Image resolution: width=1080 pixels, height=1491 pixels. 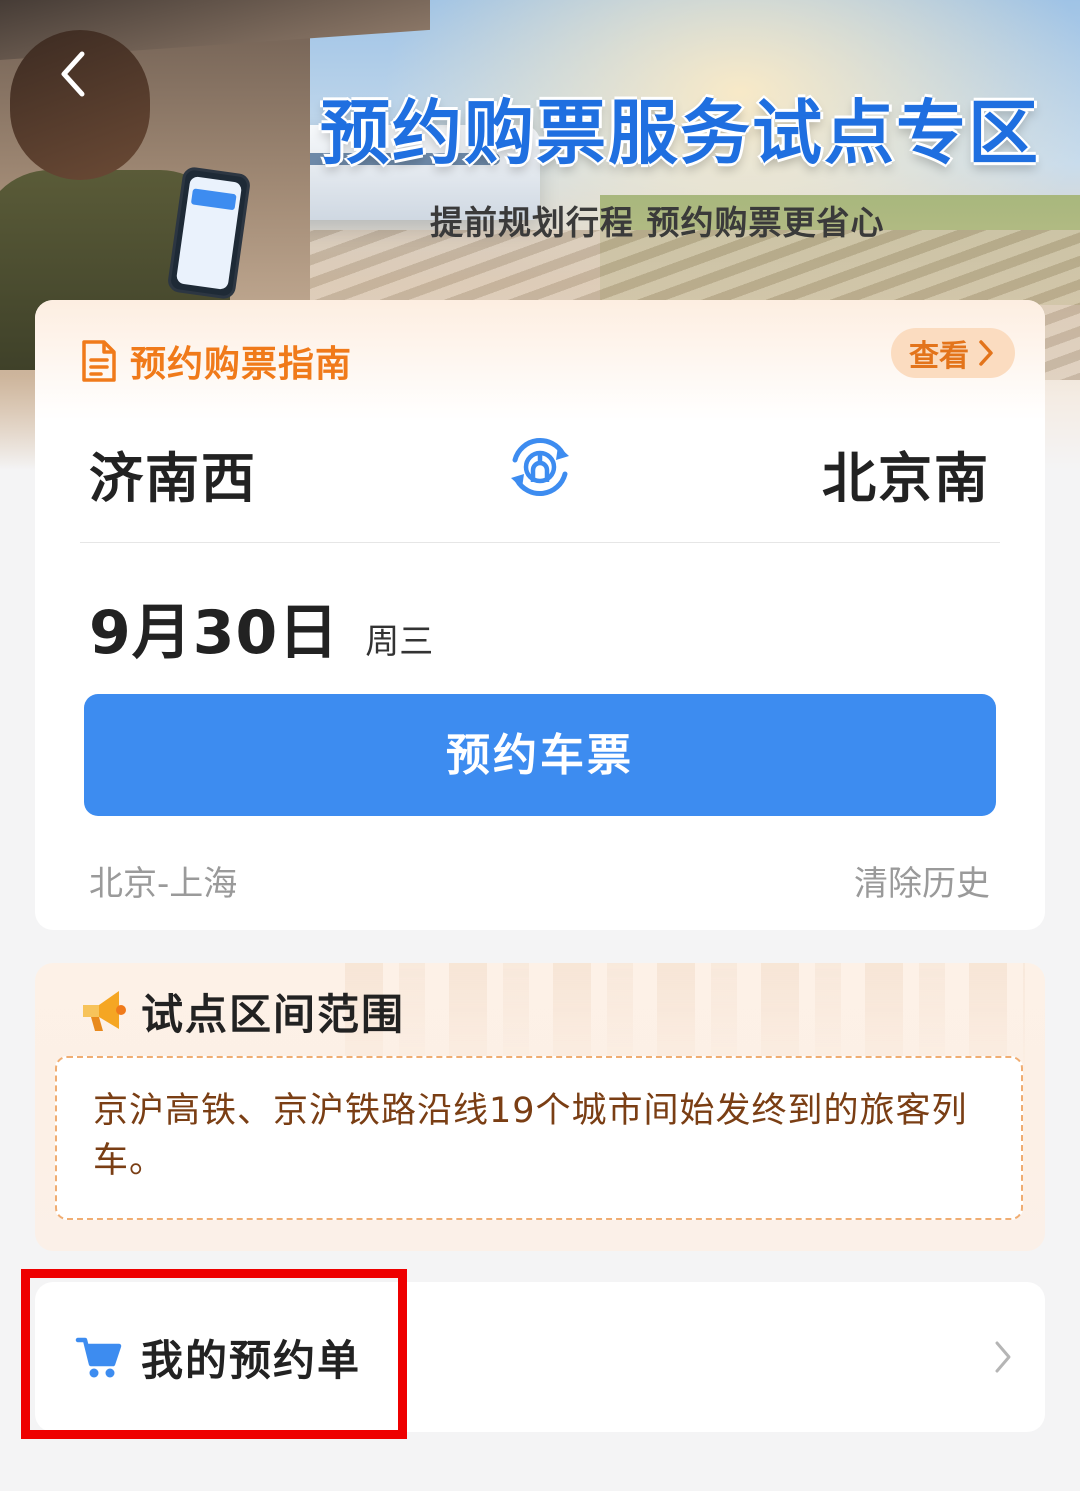 I want to click on hero-subtitle: 提前规划行程 预约购票更省心, so click(x=657, y=222).